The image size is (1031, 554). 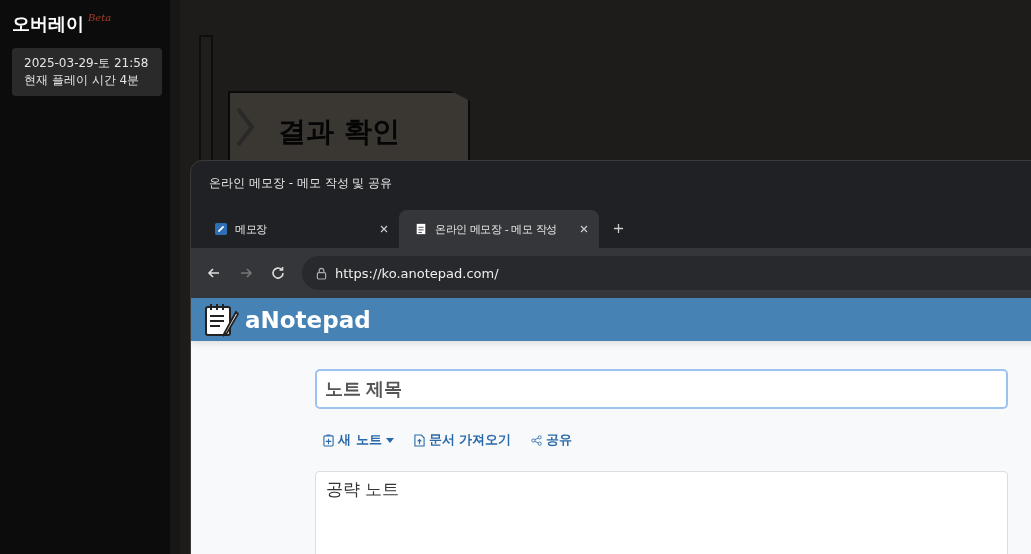 I want to click on address-bar: https://ko.anotepad.com/, so click(x=666, y=273).